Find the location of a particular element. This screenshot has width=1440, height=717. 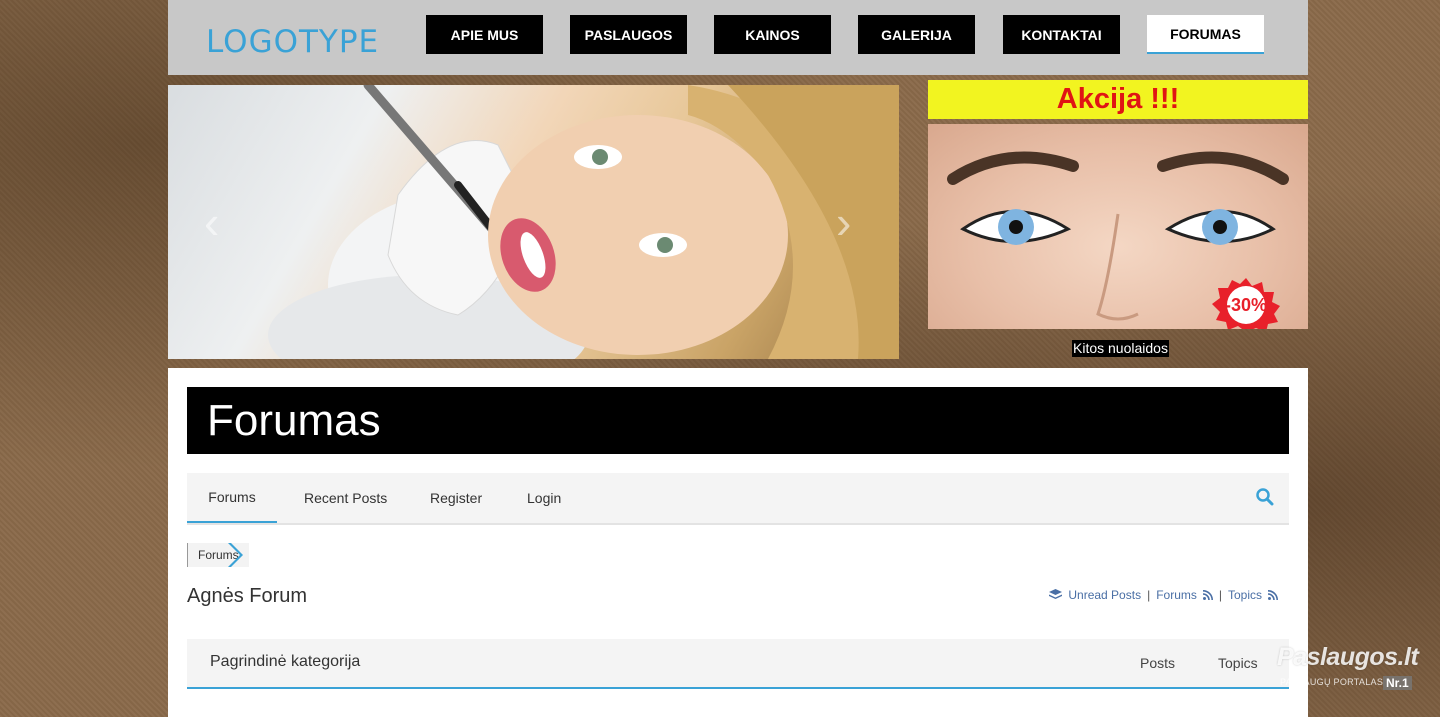

category-header: Pagrindinė kategorija Posts Topics is located at coordinates (738, 664).